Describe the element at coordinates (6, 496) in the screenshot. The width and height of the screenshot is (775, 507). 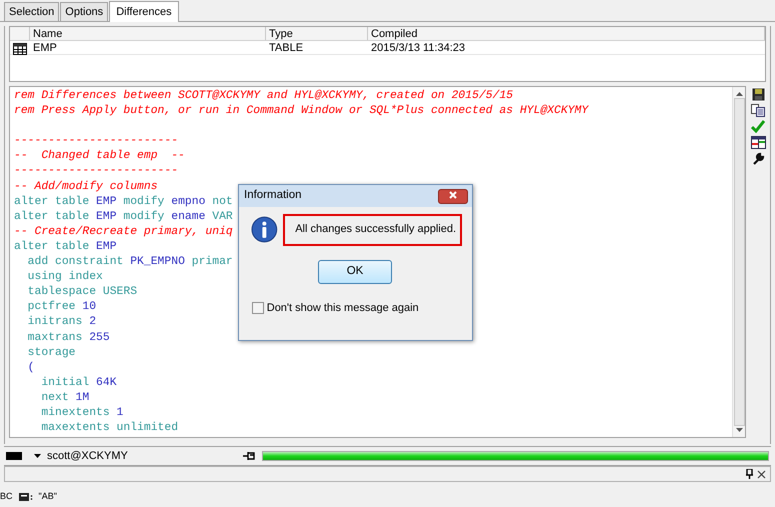
I see `output-text: BC` at that location.